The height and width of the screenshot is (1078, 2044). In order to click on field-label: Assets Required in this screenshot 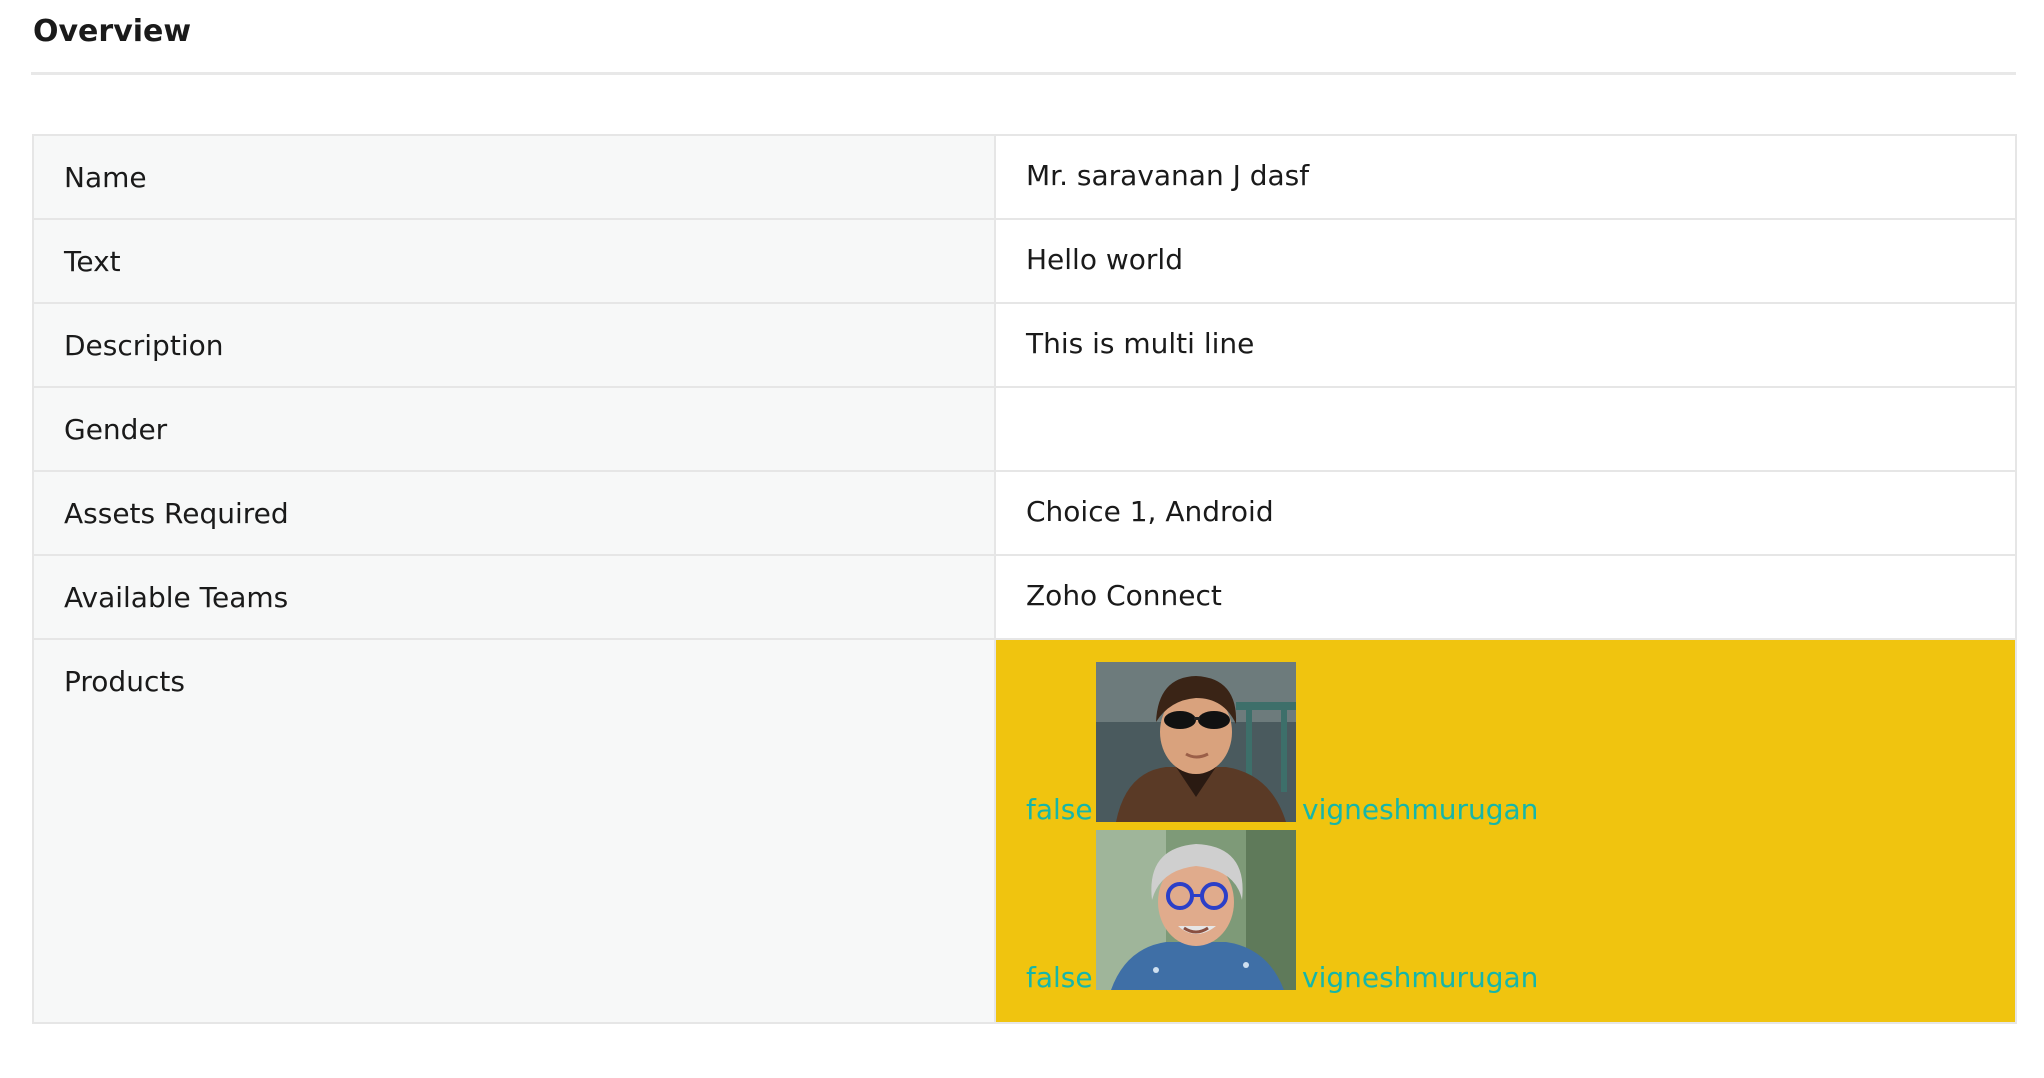, I will do `click(176, 513)`.